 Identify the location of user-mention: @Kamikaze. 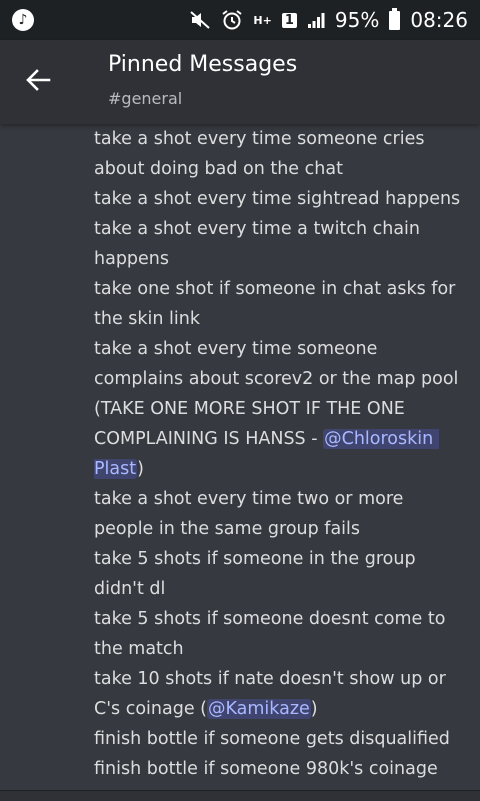
(258, 709).